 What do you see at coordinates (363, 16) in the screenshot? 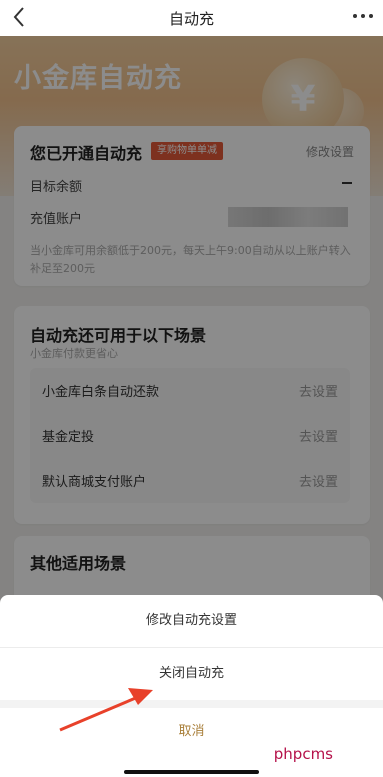
I see `more-options-icon` at bounding box center [363, 16].